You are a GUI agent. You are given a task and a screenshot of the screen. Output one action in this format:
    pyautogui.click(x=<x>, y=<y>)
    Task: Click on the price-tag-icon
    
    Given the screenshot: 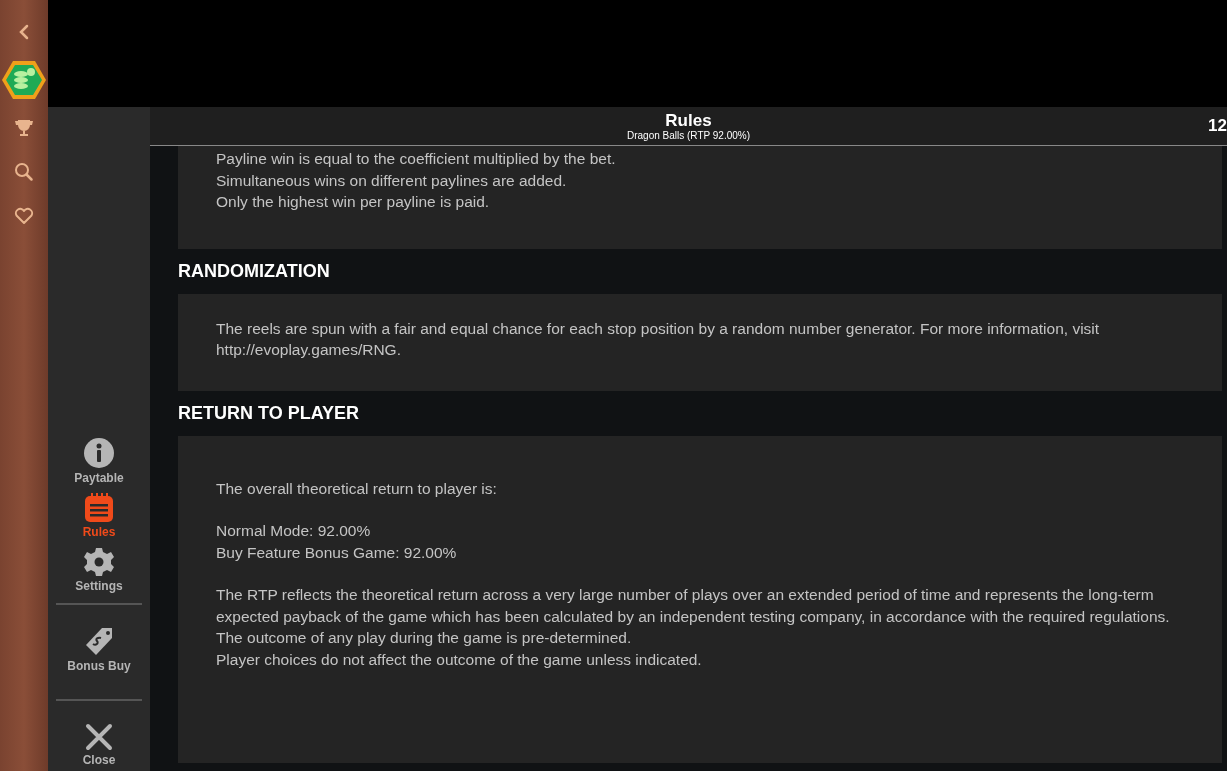 What is the action you would take?
    pyautogui.click(x=99, y=642)
    